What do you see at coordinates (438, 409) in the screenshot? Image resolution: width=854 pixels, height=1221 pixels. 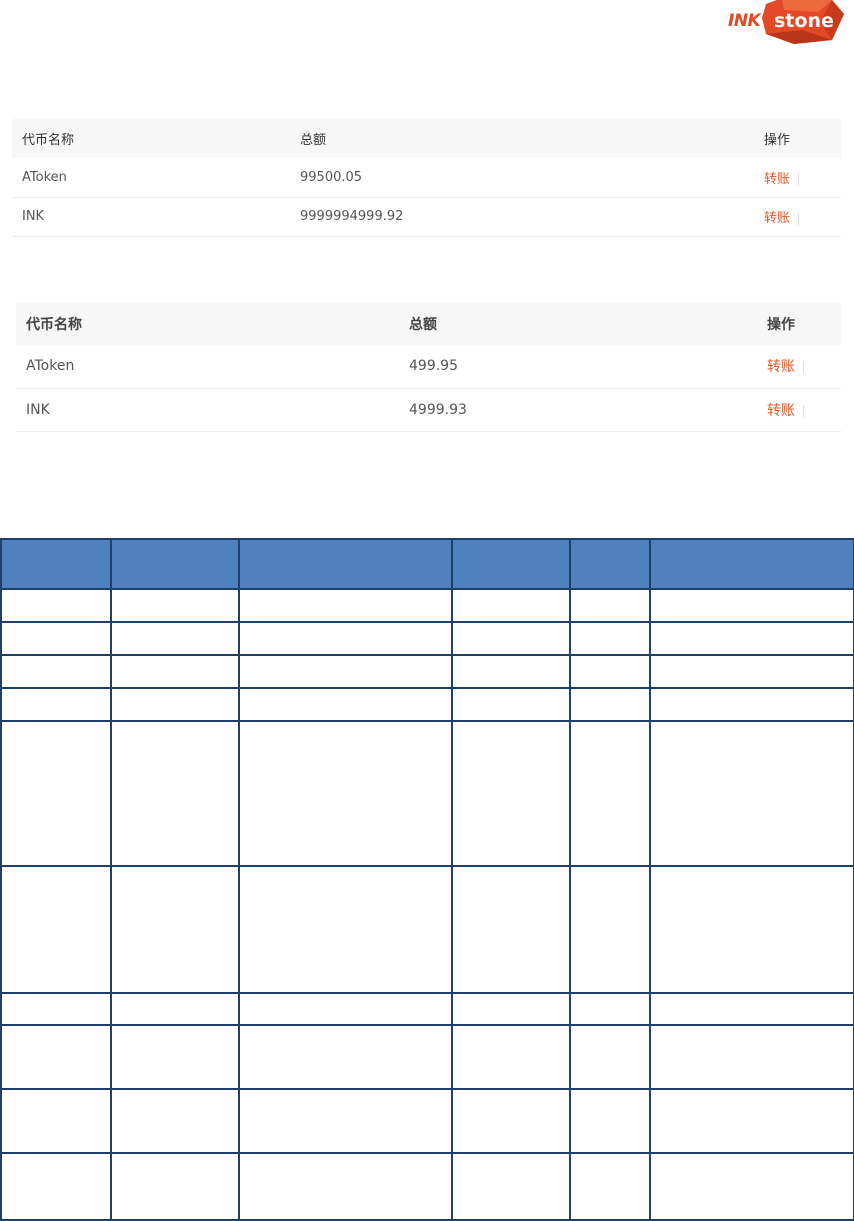 I see `token-amount-cell: 4999.93` at bounding box center [438, 409].